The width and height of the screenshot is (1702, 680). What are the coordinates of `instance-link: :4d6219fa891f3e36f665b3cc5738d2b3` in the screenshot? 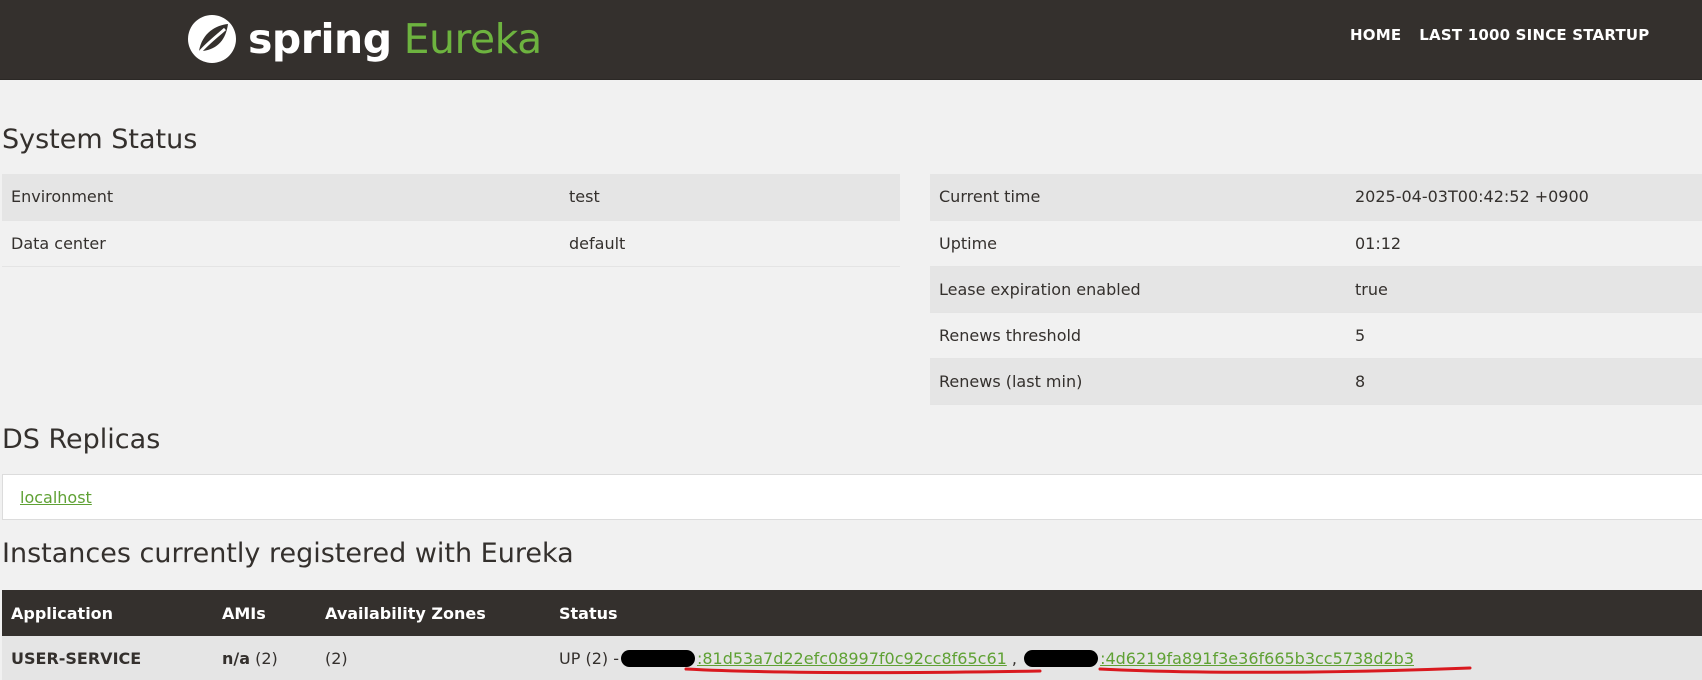 It's located at (1257, 658).